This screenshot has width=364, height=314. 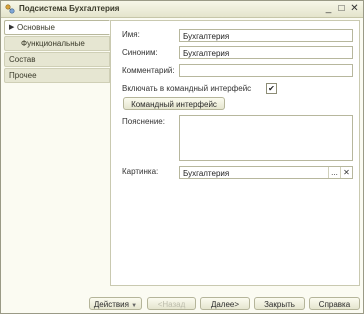 I want to click on maximize-button: □, so click(x=341, y=8).